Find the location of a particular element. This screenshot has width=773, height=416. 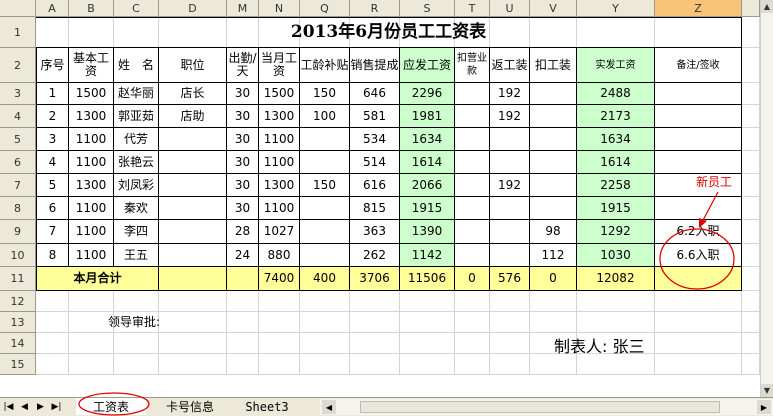

header-4: 职位 is located at coordinates (193, 65).